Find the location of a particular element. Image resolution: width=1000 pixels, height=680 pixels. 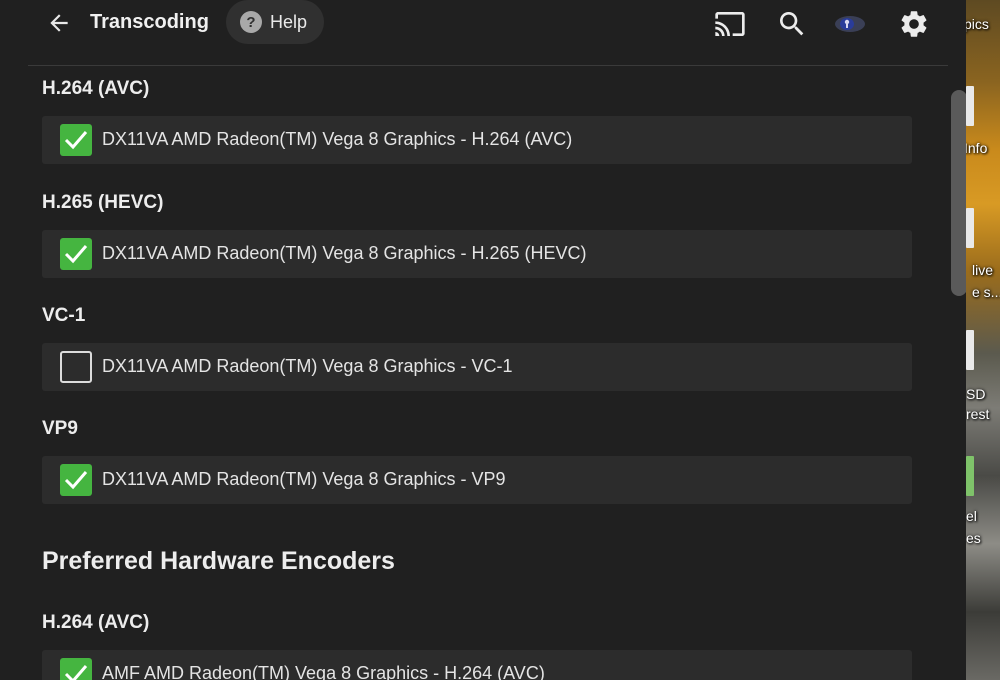

desktop-icon-label: es is located at coordinates (973, 538).